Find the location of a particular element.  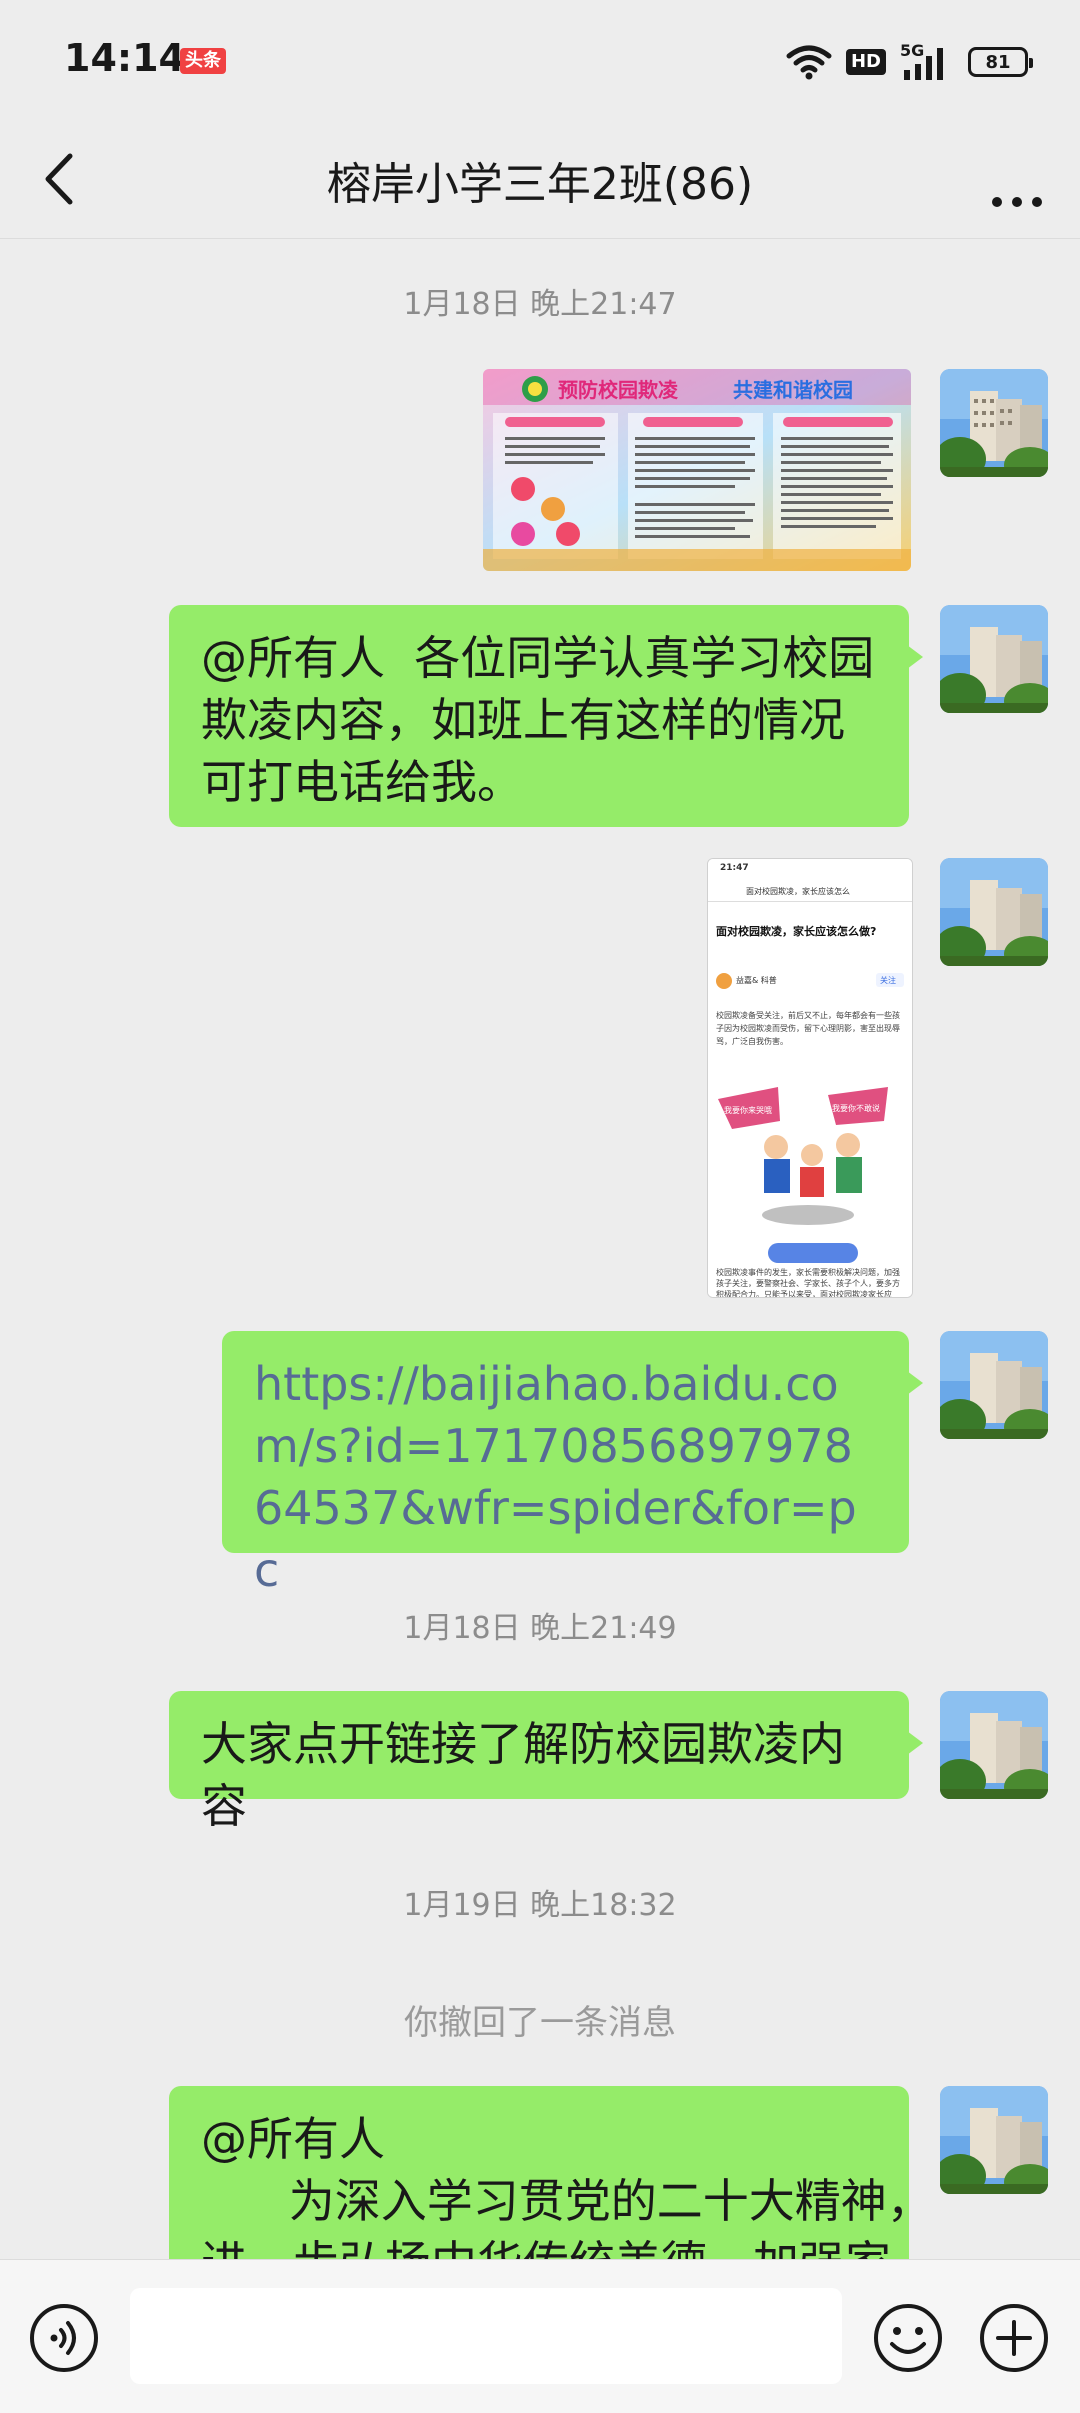

message-line: @所有人 is located at coordinates (293, 2139).